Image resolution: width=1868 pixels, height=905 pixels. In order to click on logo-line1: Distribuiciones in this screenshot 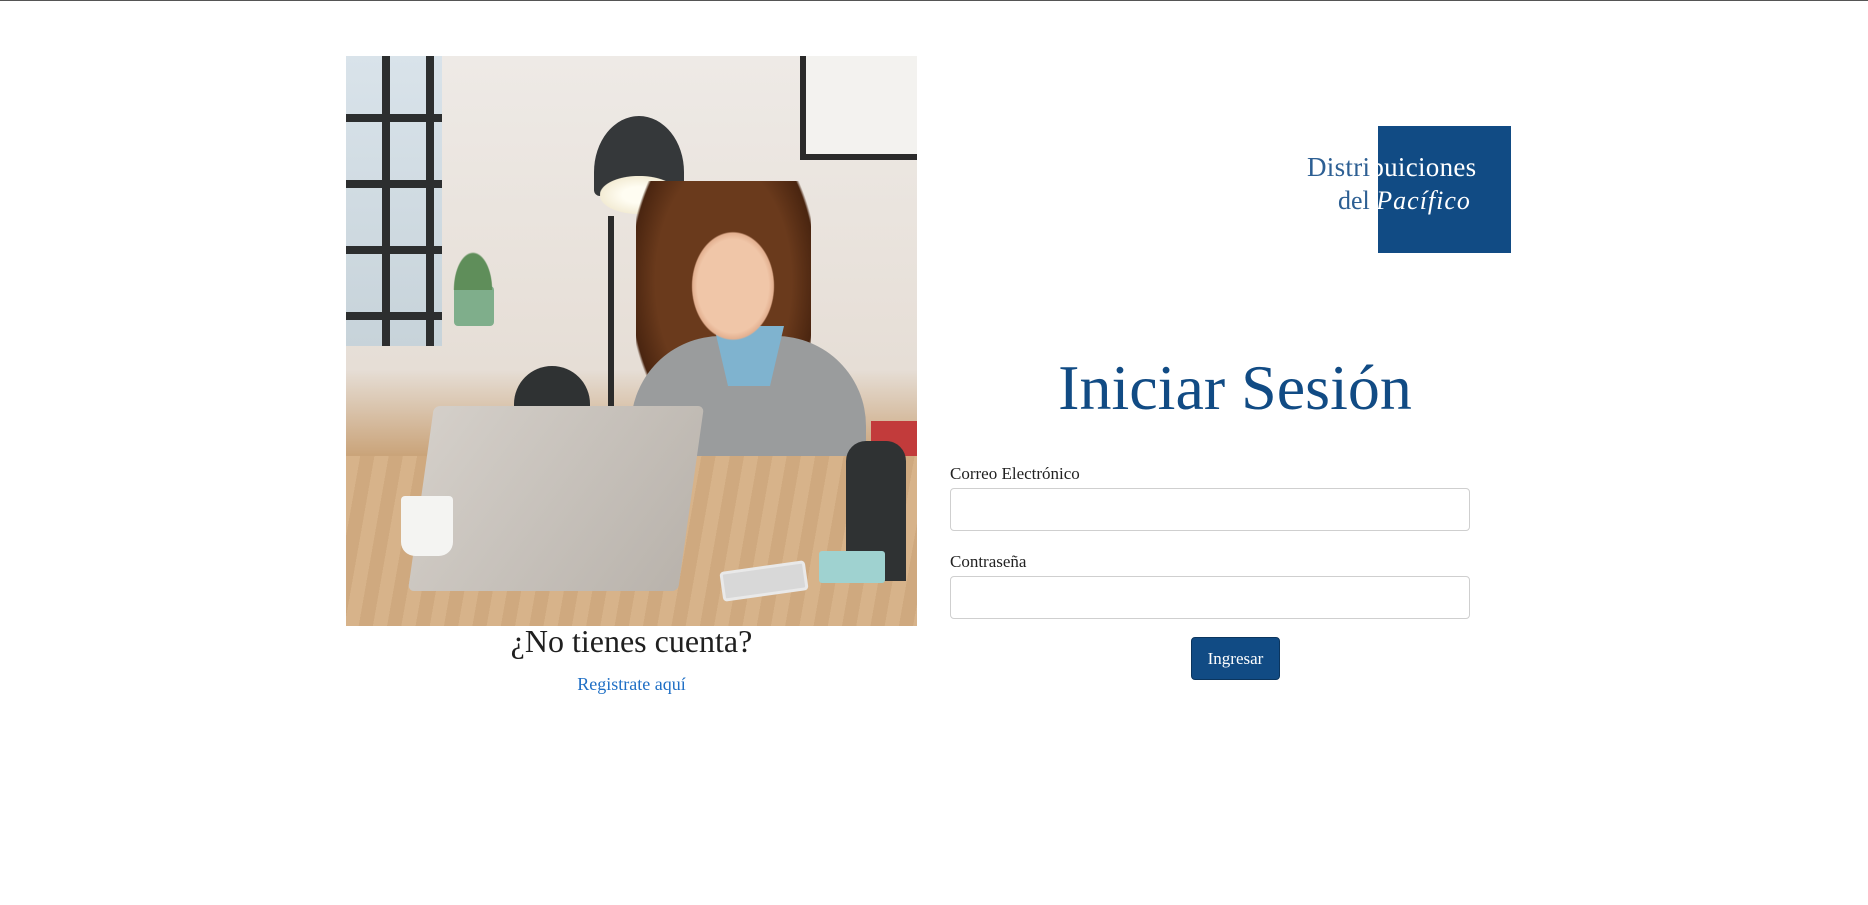, I will do `click(1392, 167)`.